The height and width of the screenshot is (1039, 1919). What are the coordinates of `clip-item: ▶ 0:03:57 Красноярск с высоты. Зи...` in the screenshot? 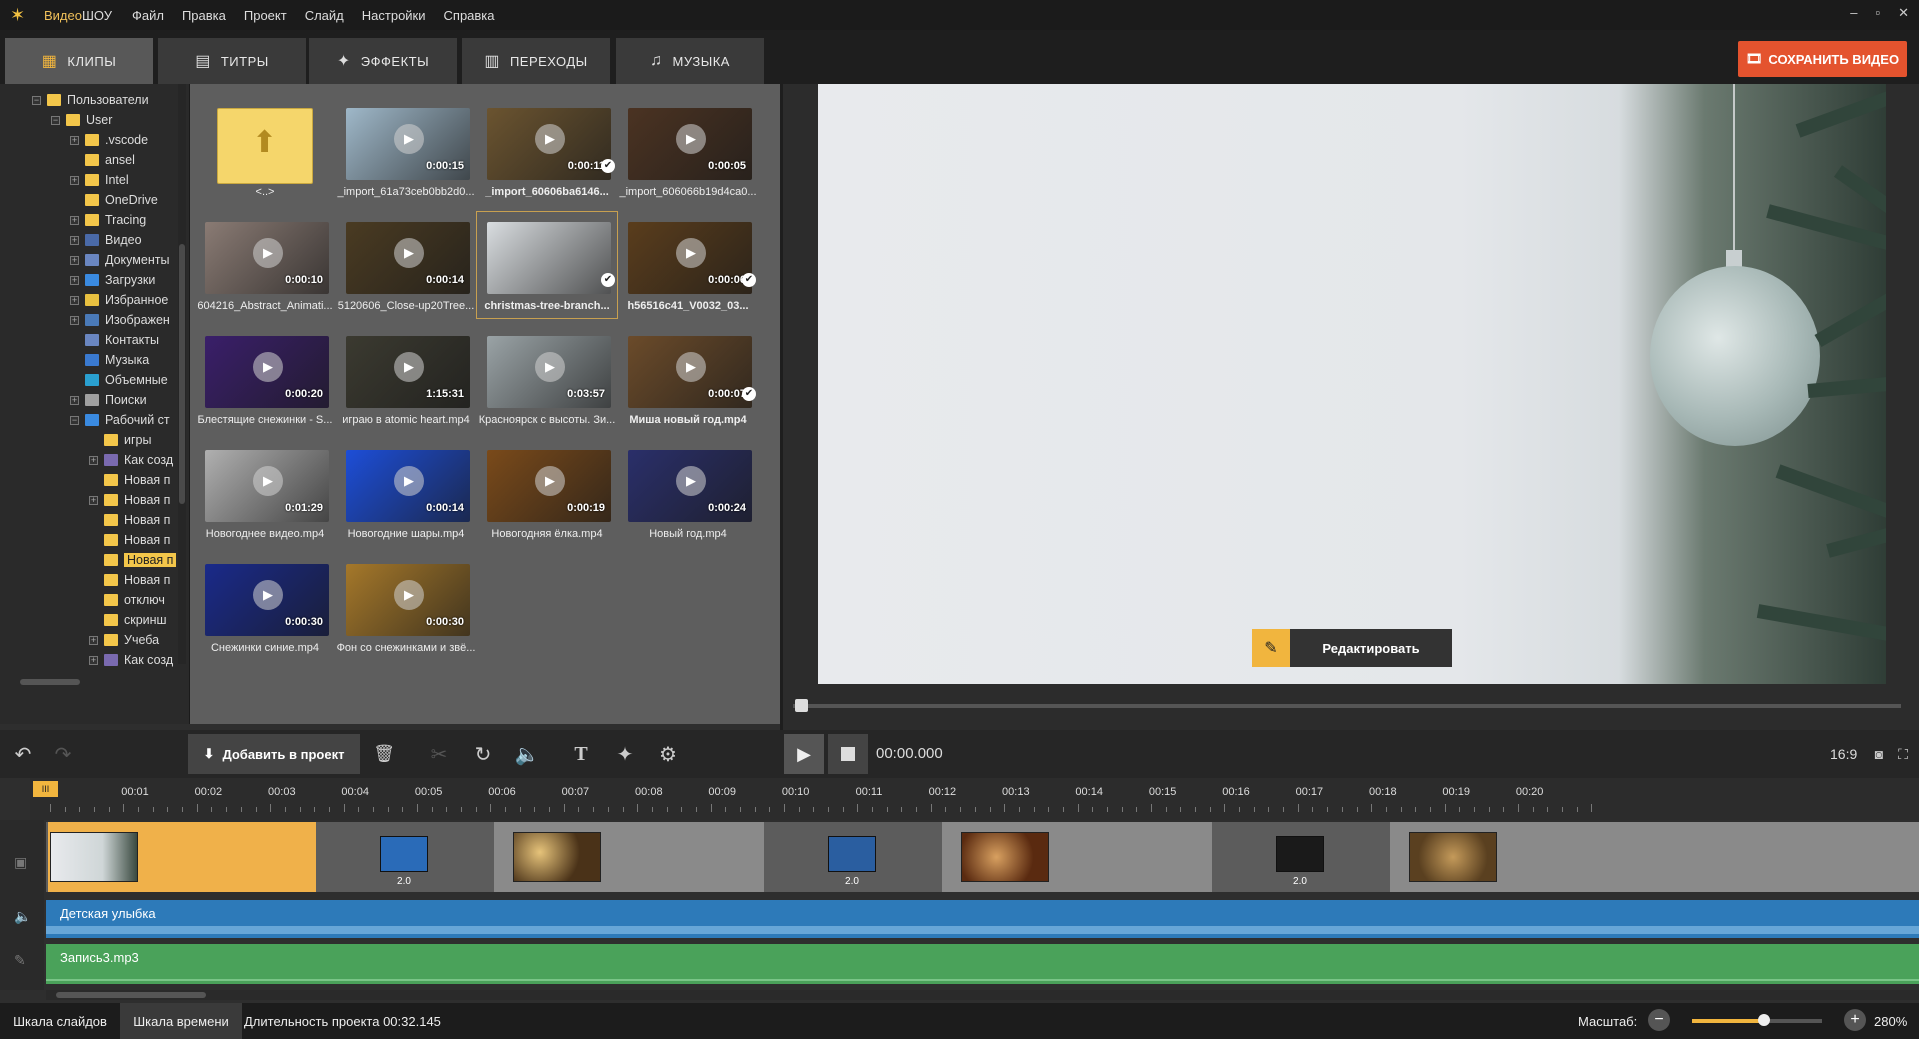 It's located at (547, 379).